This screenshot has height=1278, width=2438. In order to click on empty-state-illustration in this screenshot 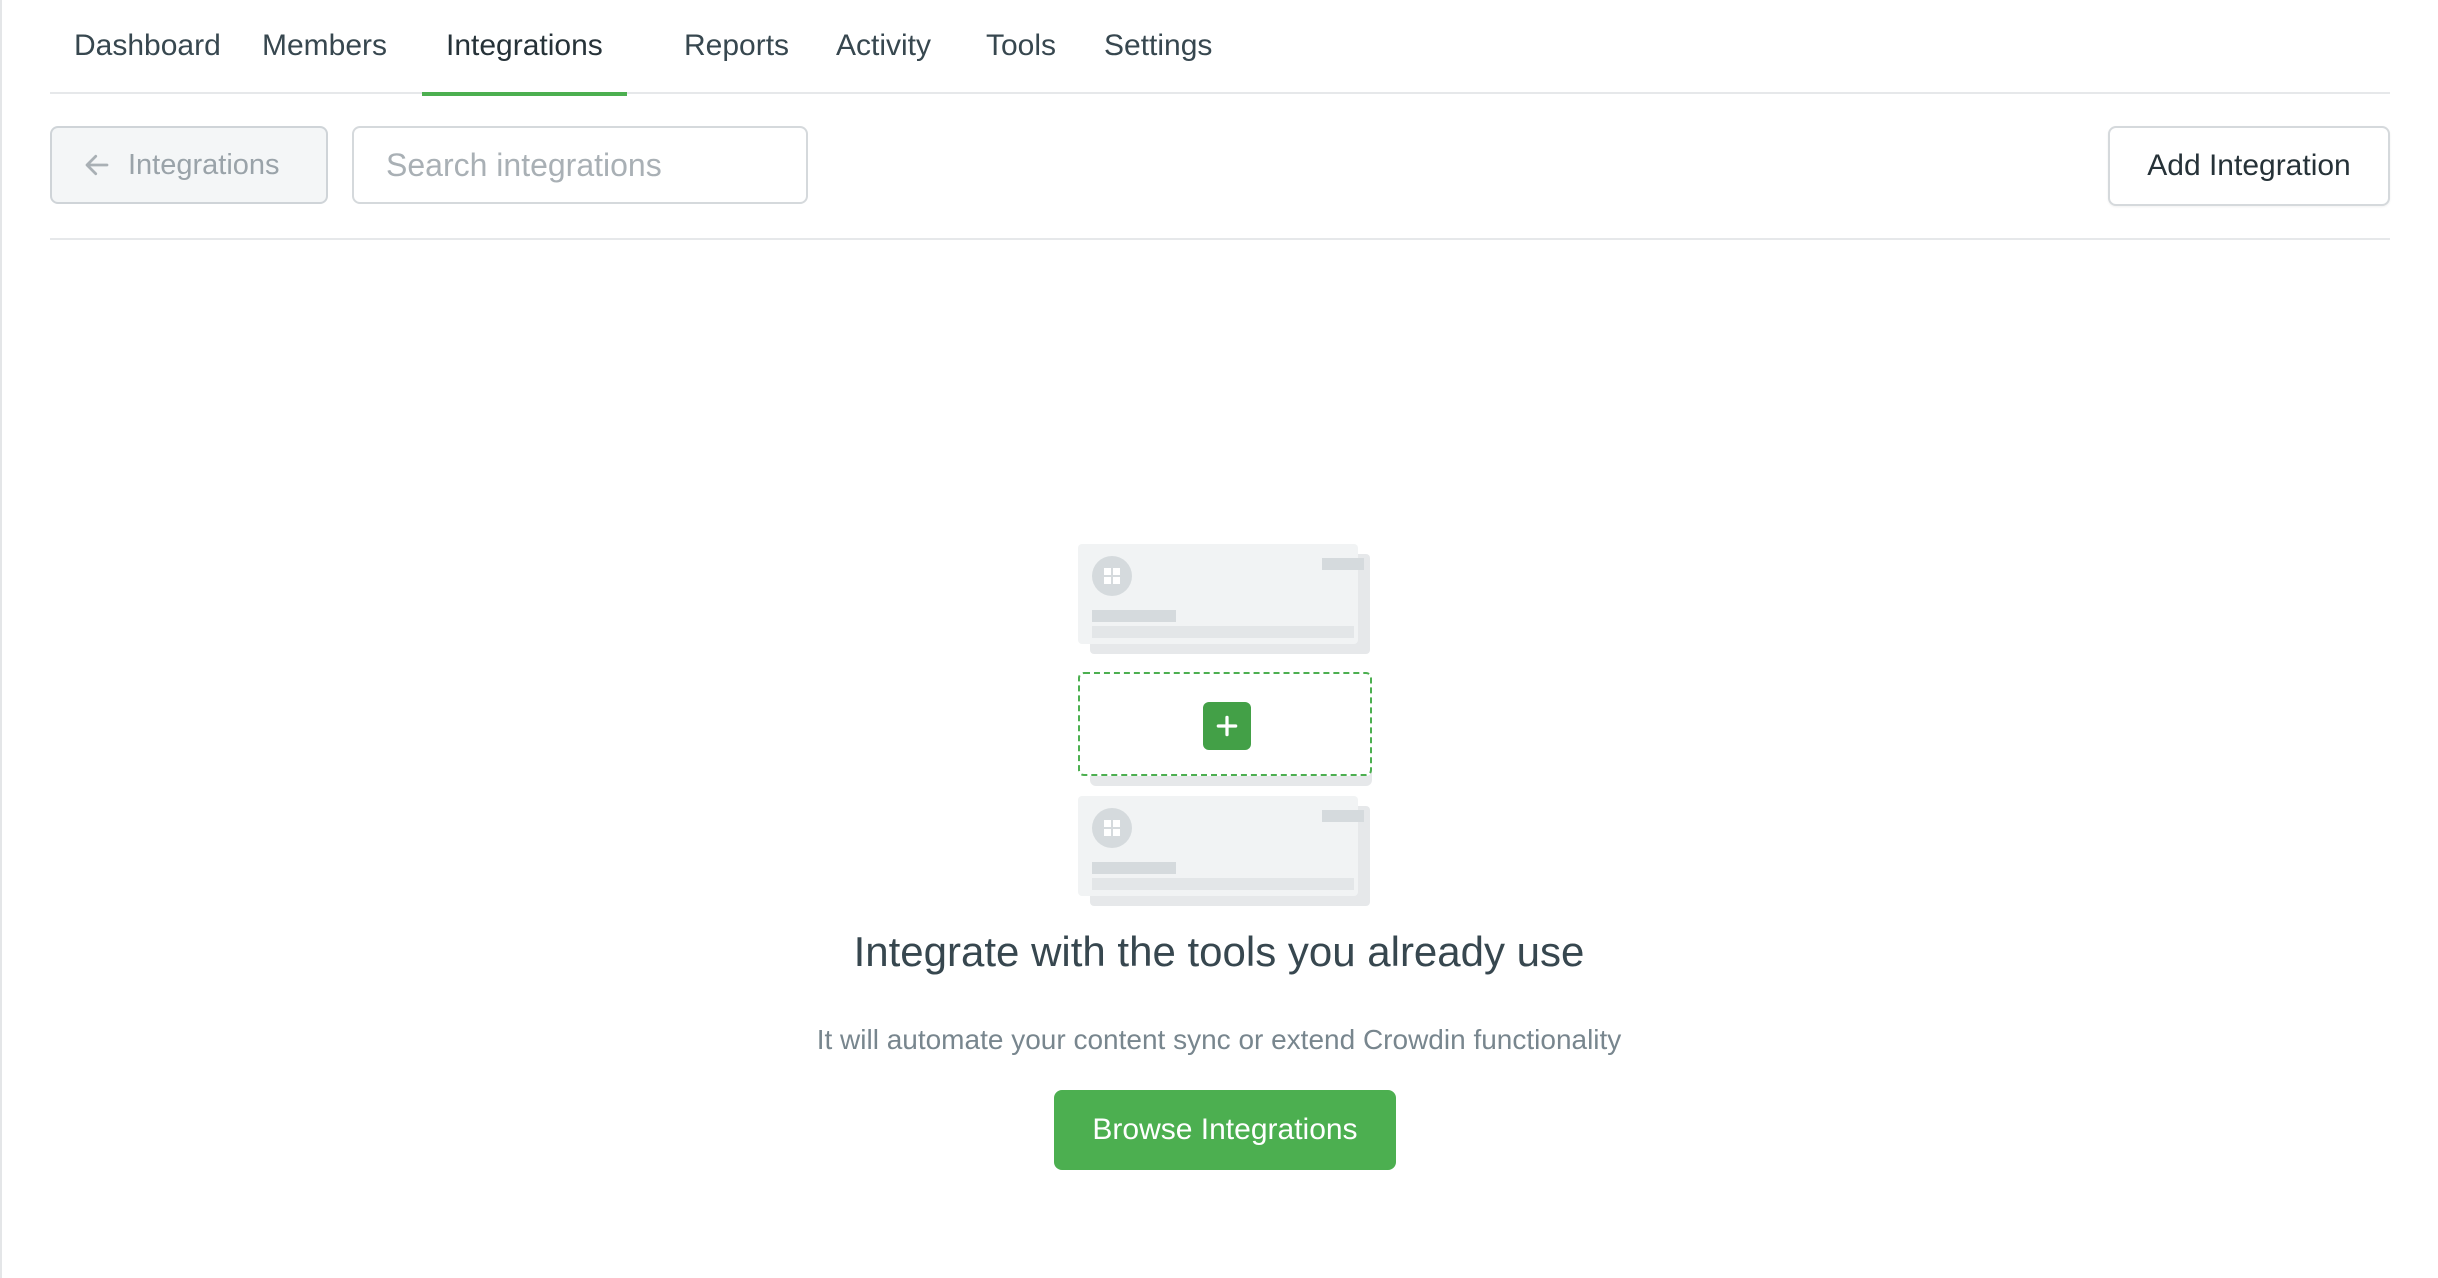, I will do `click(1229, 727)`.